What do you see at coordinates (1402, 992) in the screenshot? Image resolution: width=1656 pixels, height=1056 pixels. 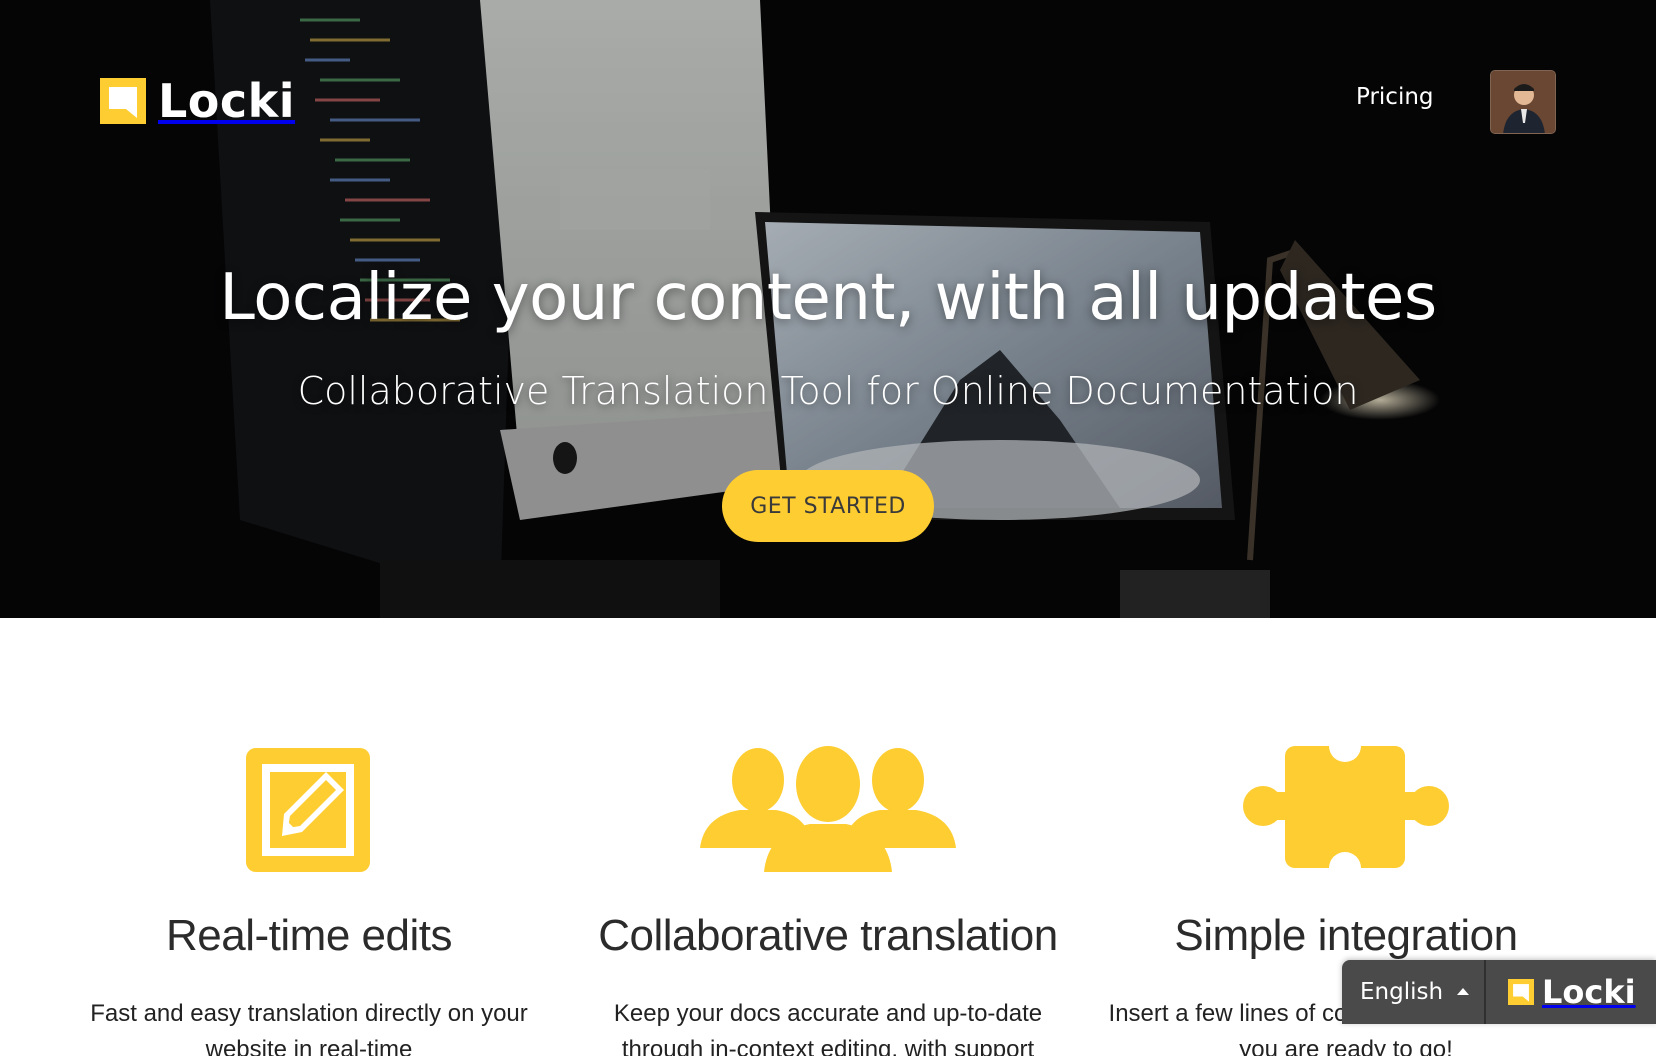 I see `current-language-label: English` at bounding box center [1402, 992].